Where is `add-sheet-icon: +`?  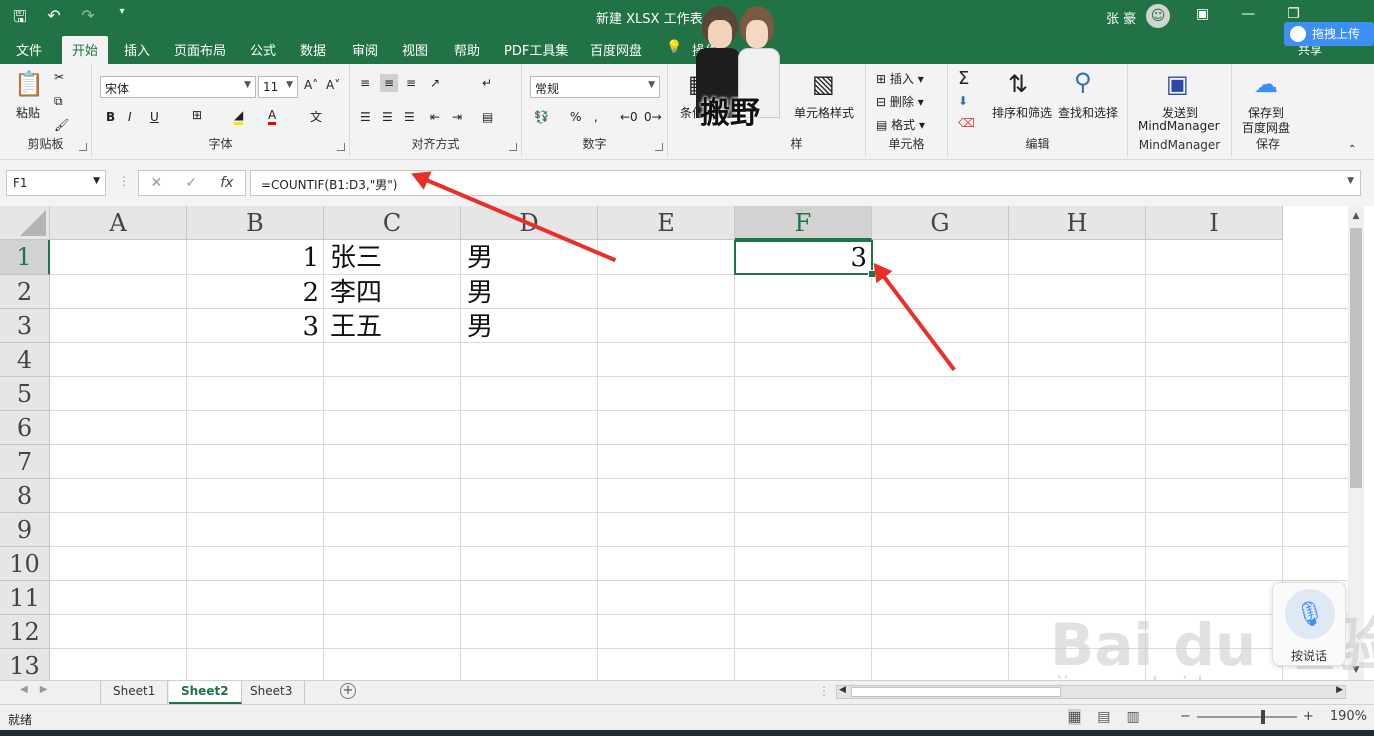
add-sheet-icon: + is located at coordinates (348, 691).